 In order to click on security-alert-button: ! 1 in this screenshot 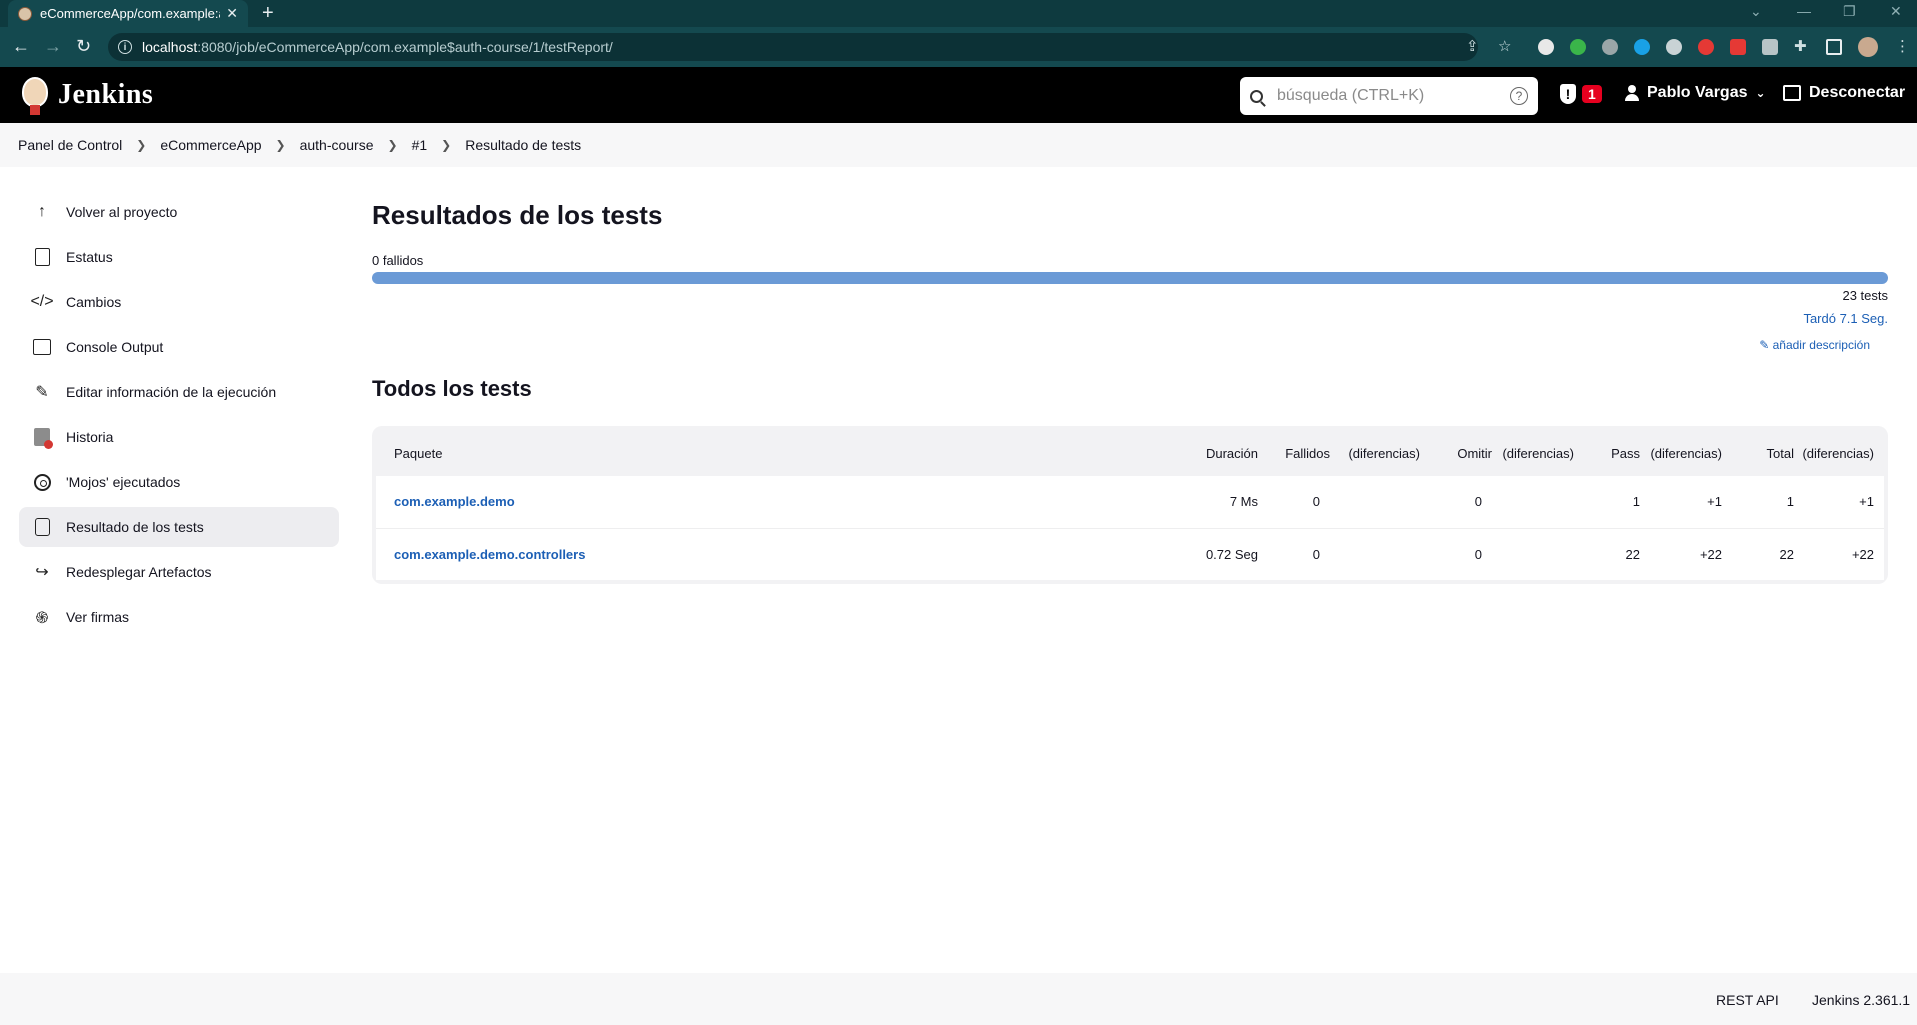, I will do `click(1581, 94)`.